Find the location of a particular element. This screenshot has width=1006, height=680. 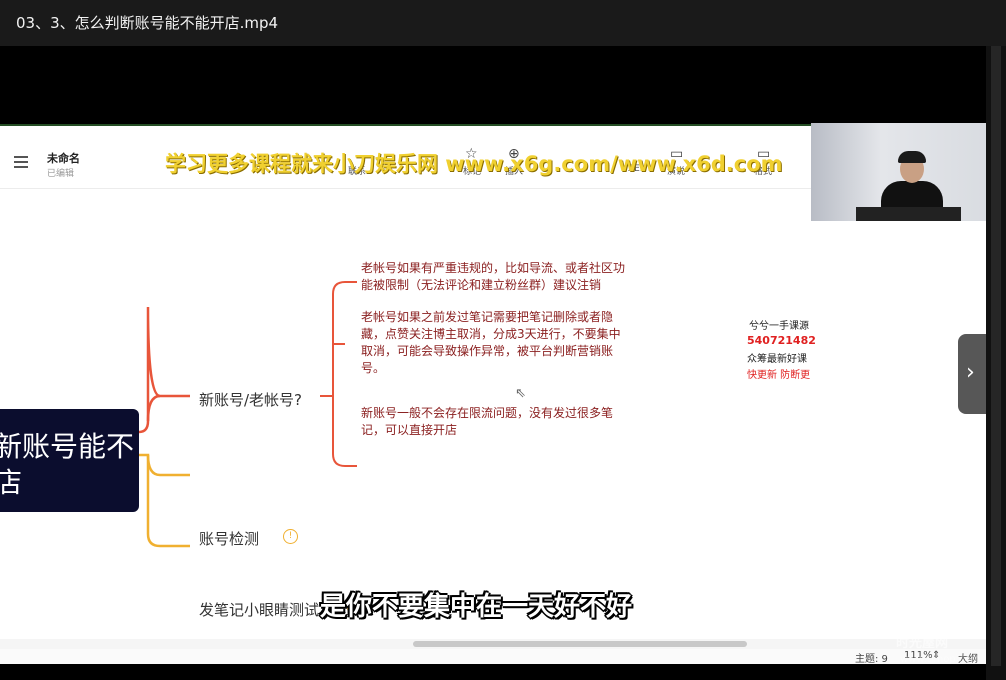

ad-line3: 众筹最新好课 is located at coordinates (777, 359).